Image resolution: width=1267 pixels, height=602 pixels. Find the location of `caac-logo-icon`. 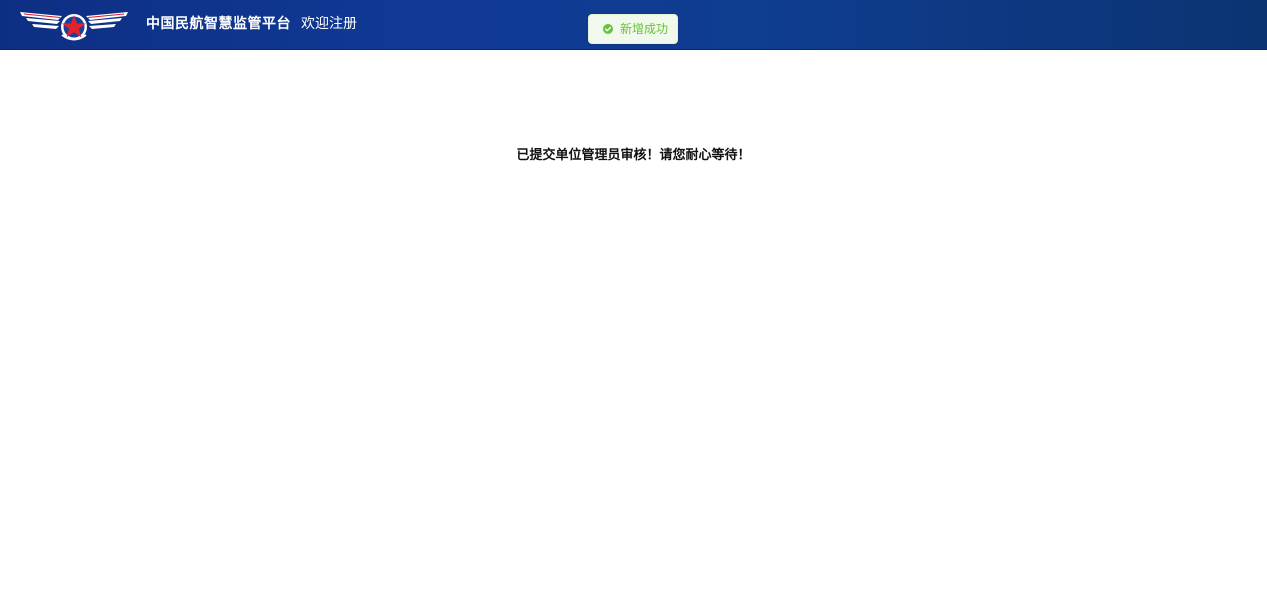

caac-logo-icon is located at coordinates (74, 26).